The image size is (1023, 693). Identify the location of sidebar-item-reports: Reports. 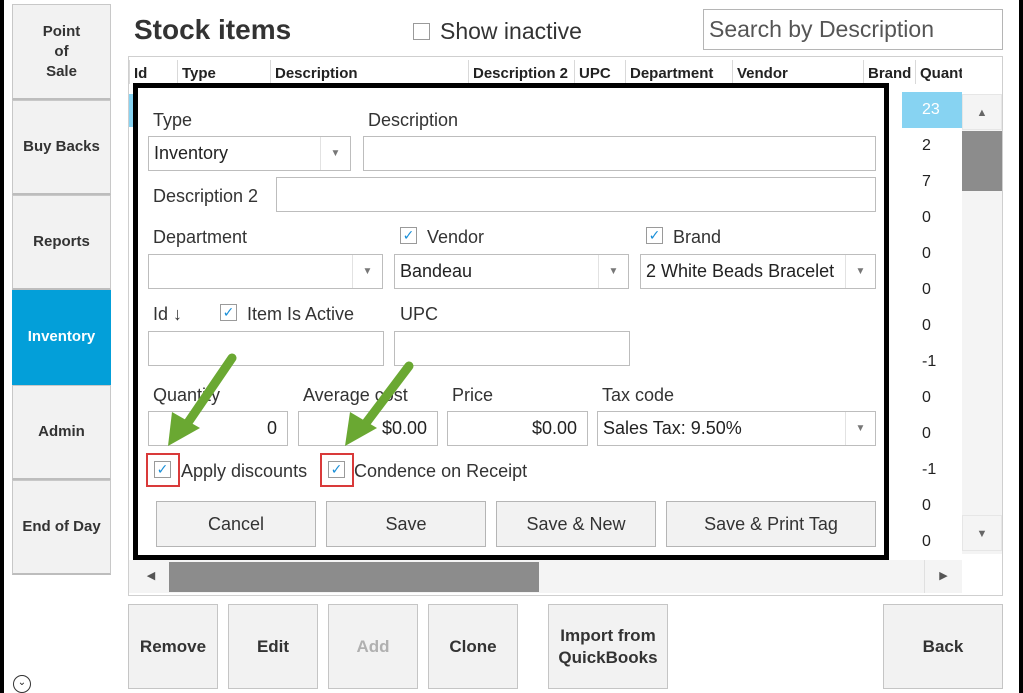
(61, 242).